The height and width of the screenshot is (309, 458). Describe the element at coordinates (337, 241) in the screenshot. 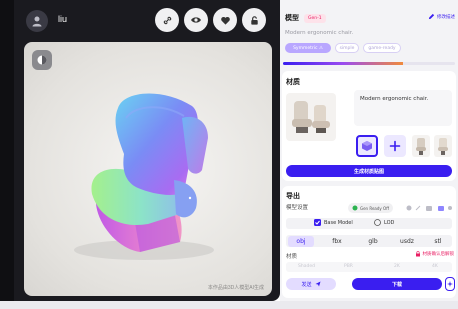

I see `format-fbx: fbx` at that location.